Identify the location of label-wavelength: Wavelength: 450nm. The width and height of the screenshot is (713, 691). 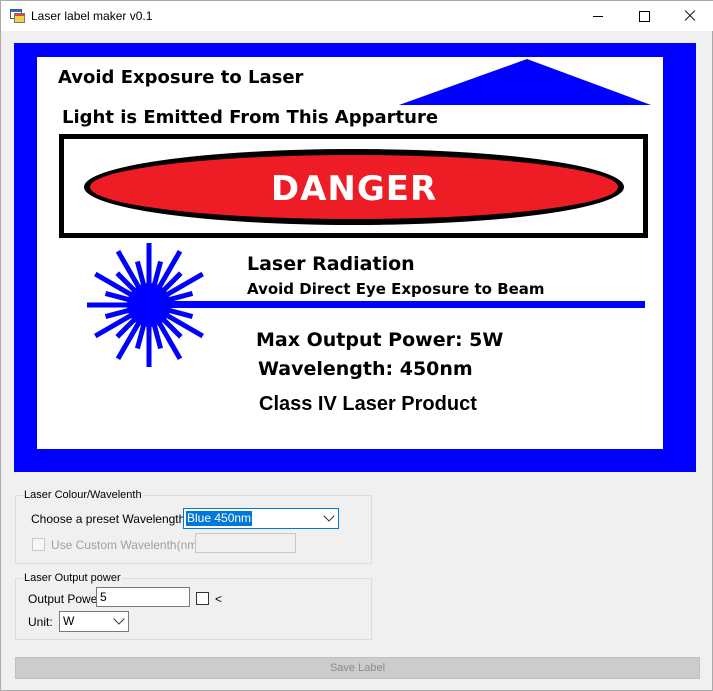
(365, 369).